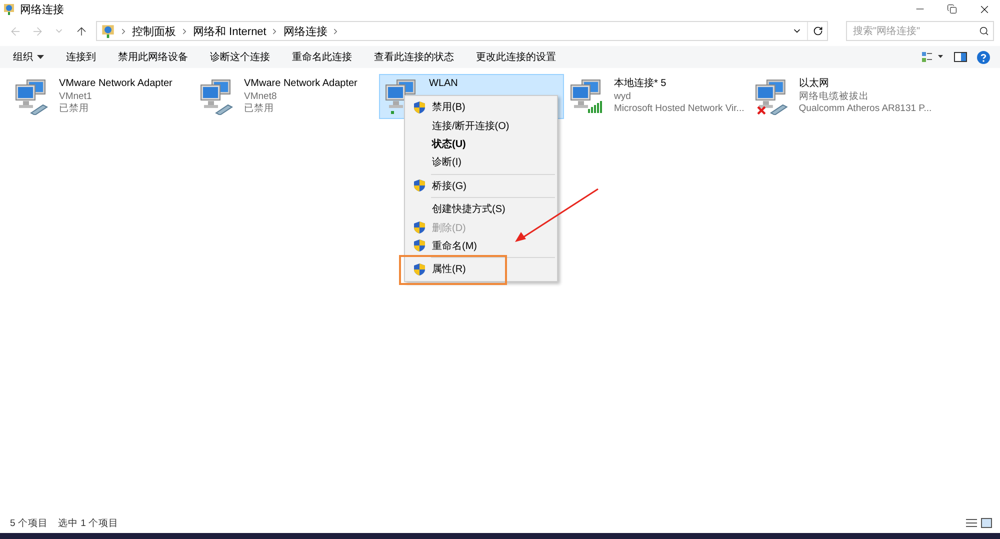 This screenshot has height=539, width=1000. Describe the element at coordinates (260, 96) in the screenshot. I see `adapter-network: VMnet8` at that location.